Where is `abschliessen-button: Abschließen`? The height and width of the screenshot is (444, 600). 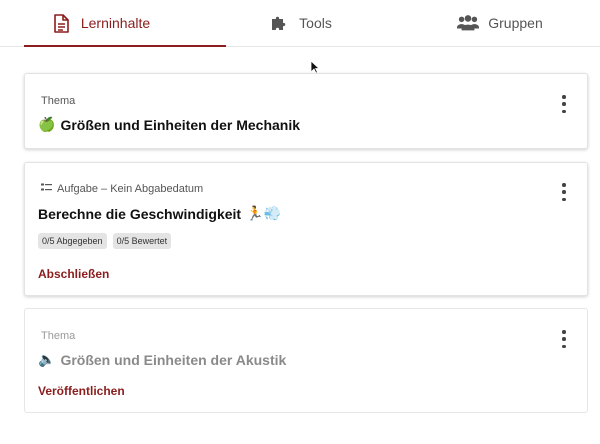
abschliessen-button: Abschließen is located at coordinates (73, 274).